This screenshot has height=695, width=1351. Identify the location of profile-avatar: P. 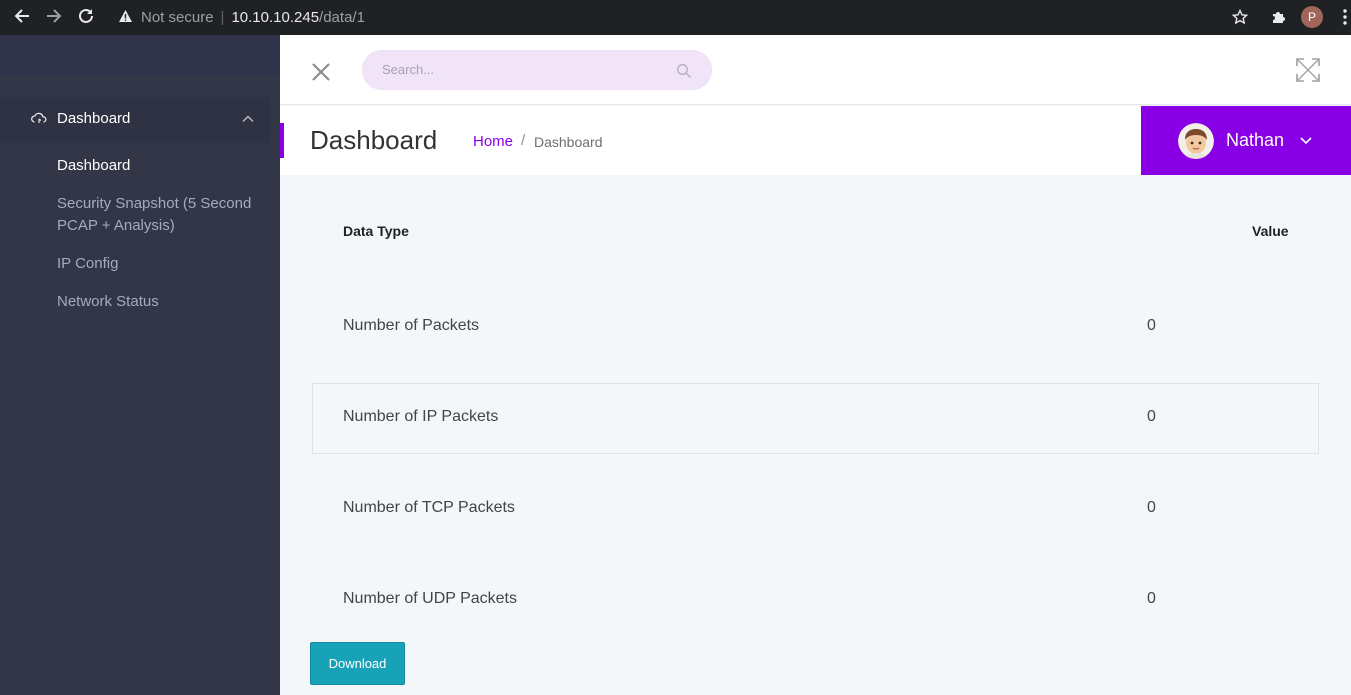
(1312, 17).